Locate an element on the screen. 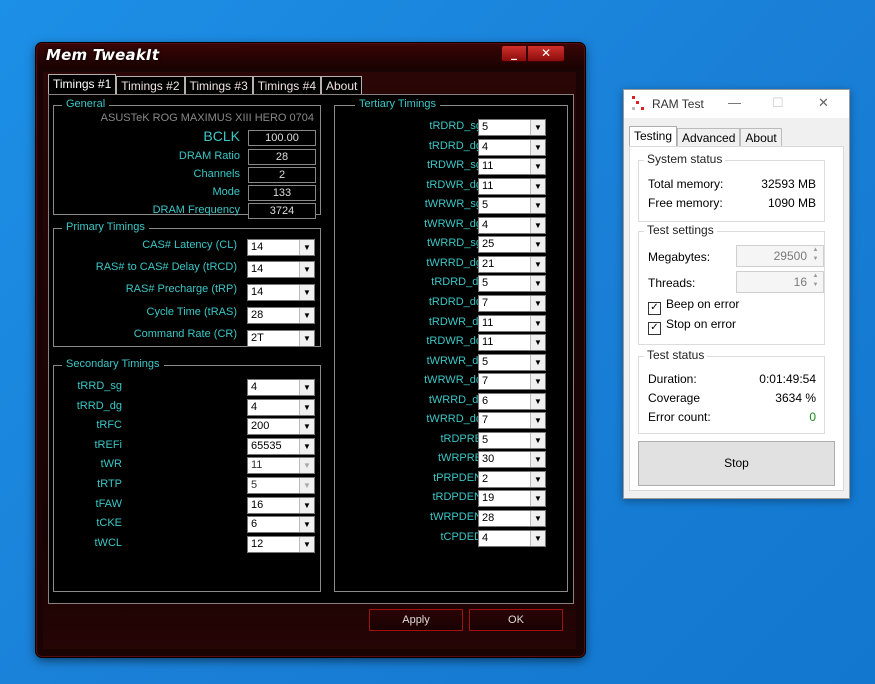 The width and height of the screenshot is (875, 684). tab-timings-2: Timings #2 is located at coordinates (150, 85).